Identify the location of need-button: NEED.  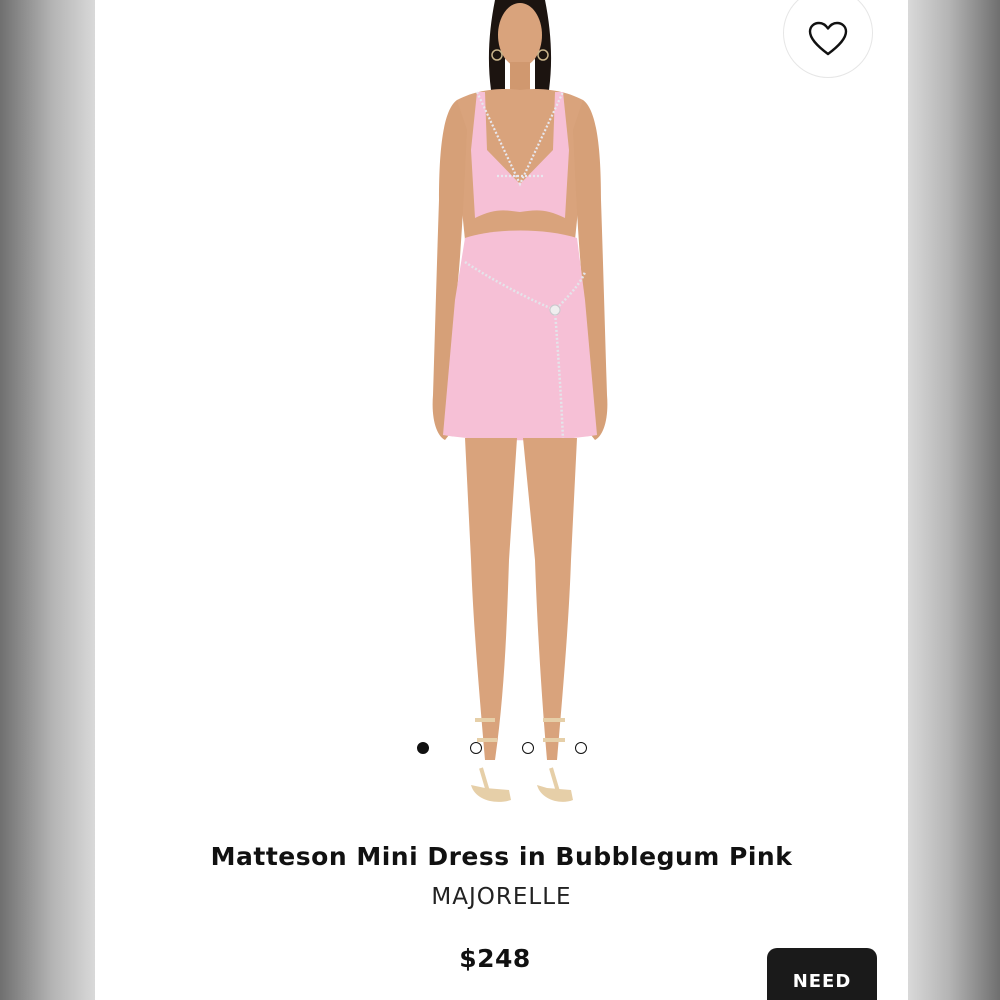
(822, 974).